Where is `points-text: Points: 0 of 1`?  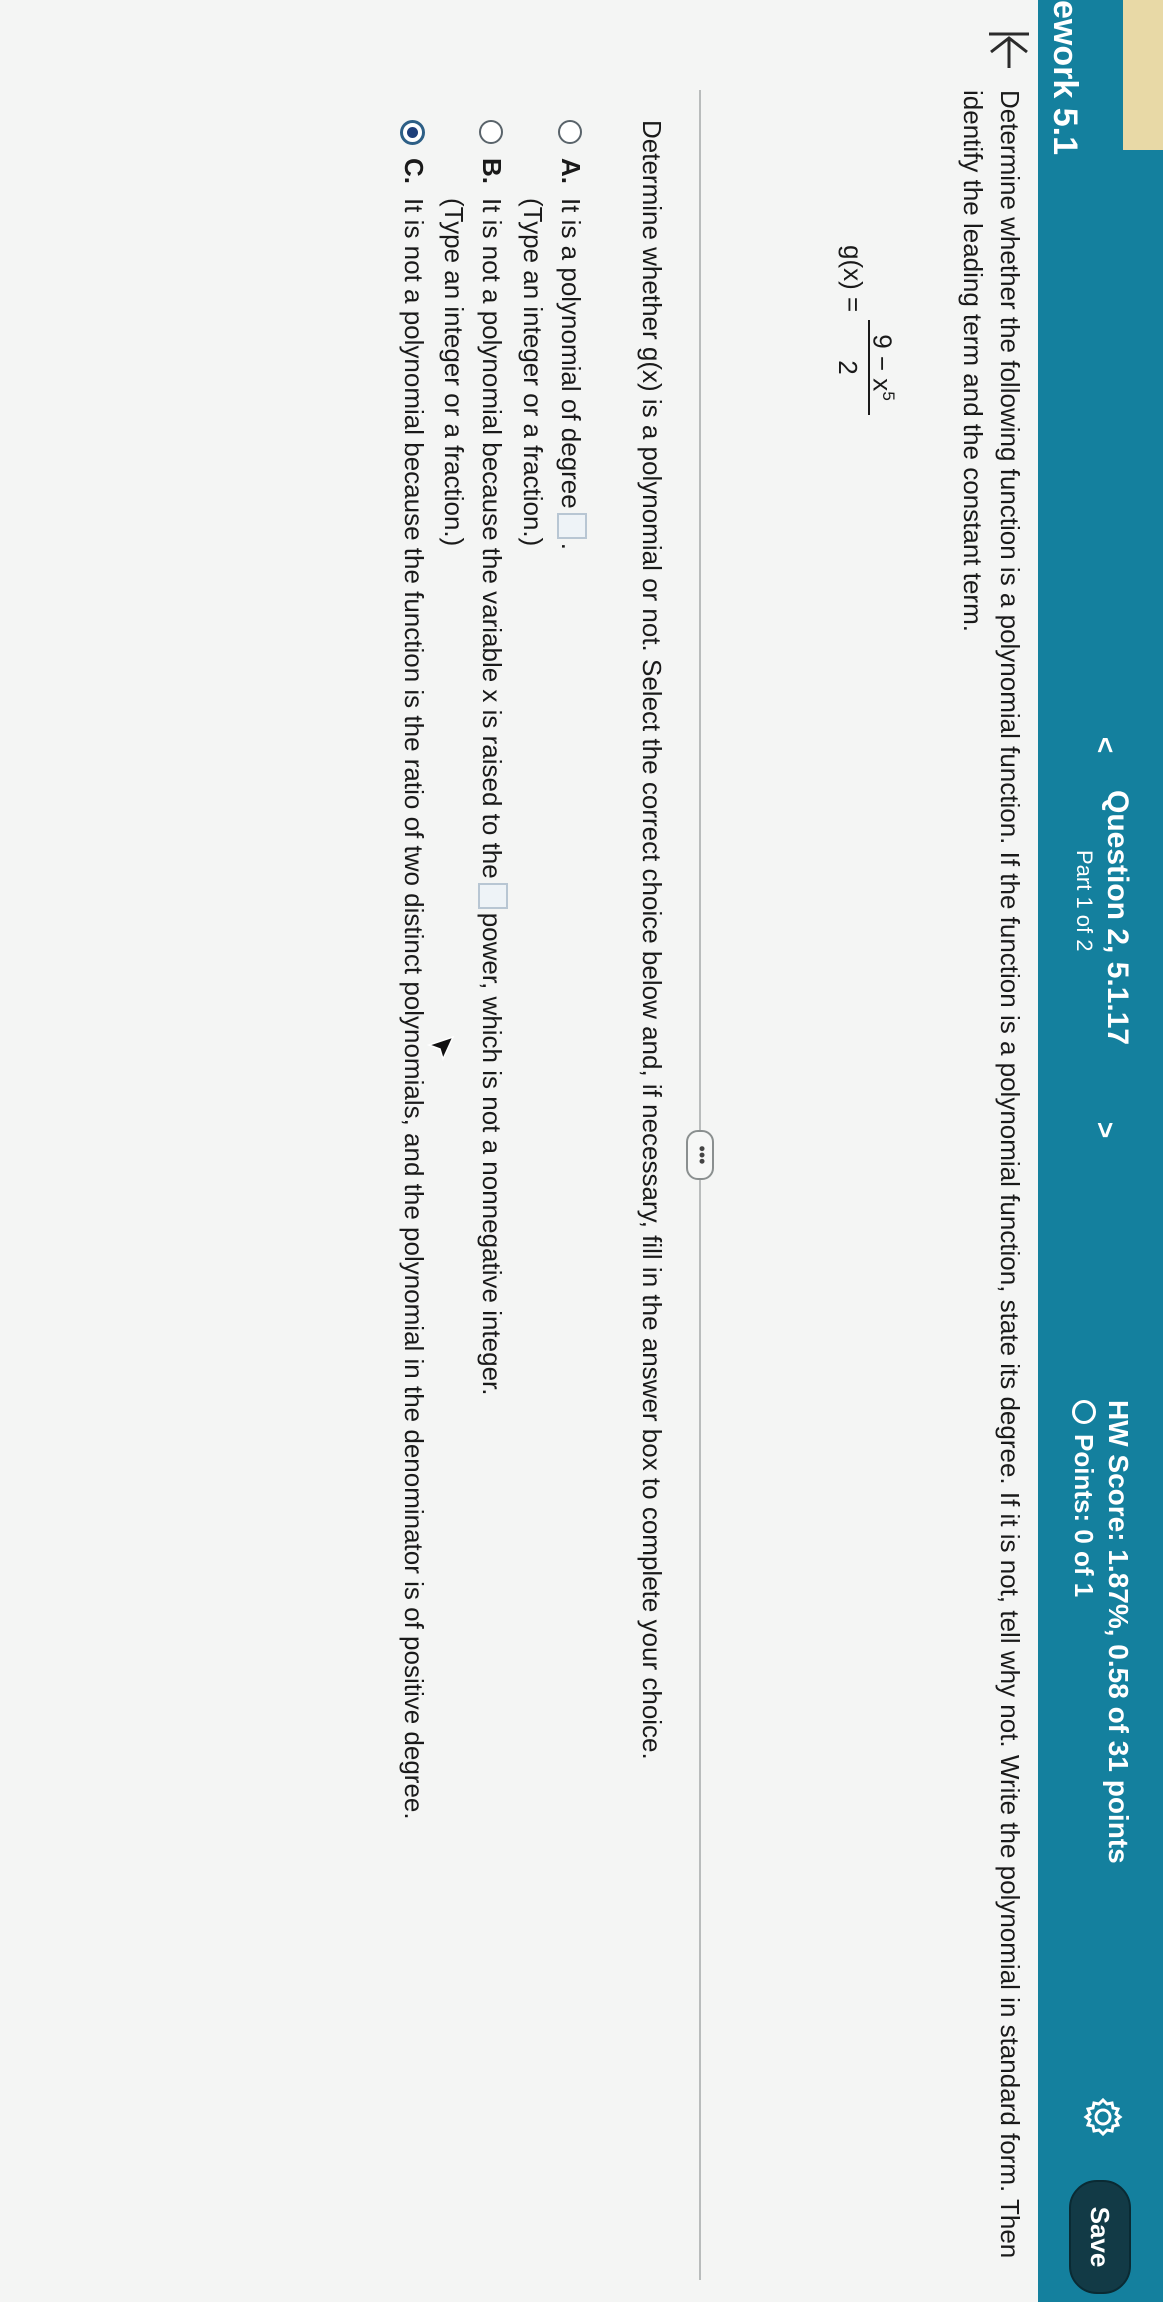 points-text: Points: 0 of 1 is located at coordinates (1084, 1516).